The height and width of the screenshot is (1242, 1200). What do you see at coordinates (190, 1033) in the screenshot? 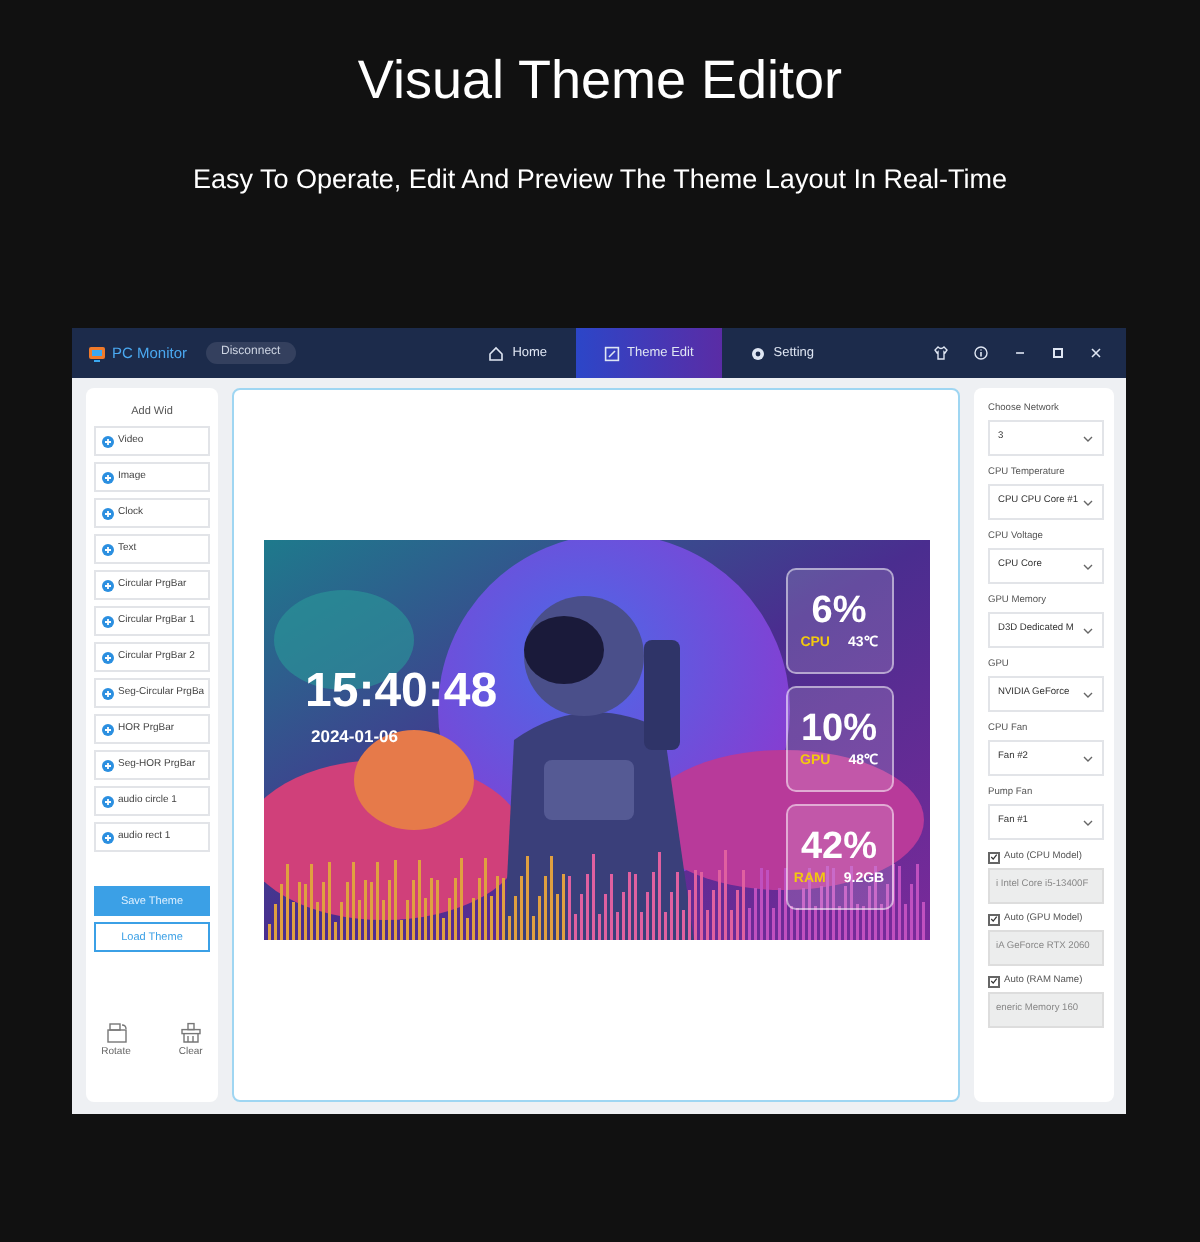
I see `broom-icon` at bounding box center [190, 1033].